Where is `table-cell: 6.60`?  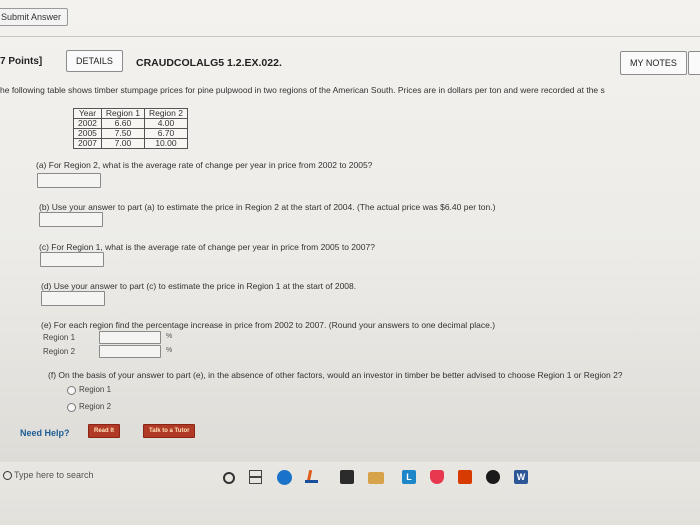
table-cell: 6.60 is located at coordinates (122, 123).